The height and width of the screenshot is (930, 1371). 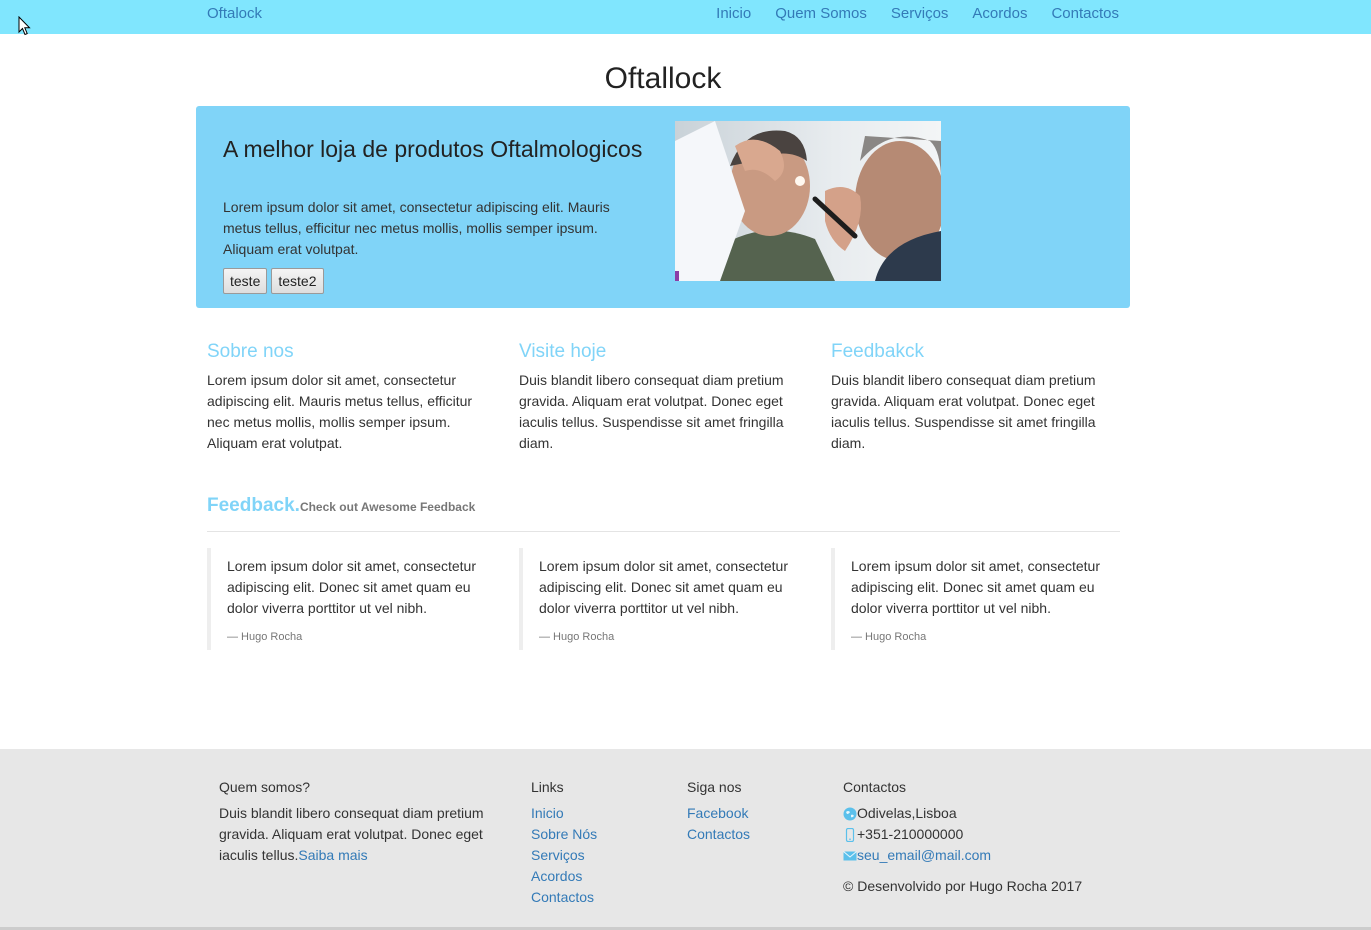 What do you see at coordinates (601, 897) in the screenshot?
I see `footer-link-contactos: Contactos` at bounding box center [601, 897].